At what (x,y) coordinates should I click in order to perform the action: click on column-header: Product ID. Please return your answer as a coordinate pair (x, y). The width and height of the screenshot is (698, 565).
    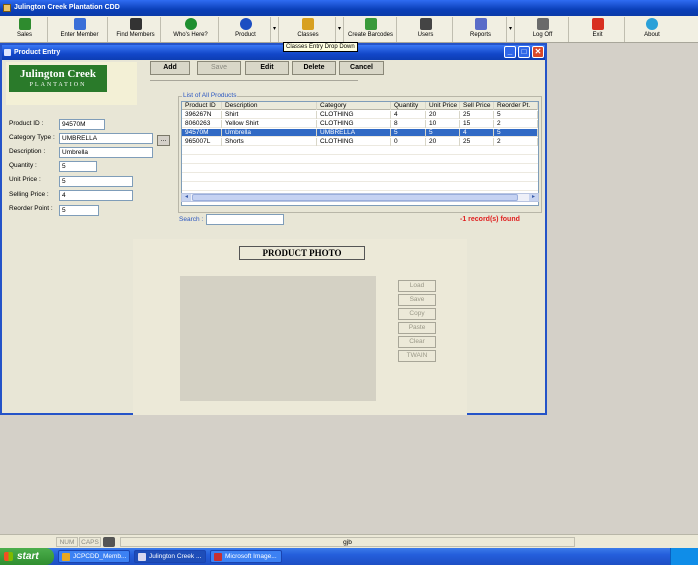
    Looking at the image, I should click on (202, 106).